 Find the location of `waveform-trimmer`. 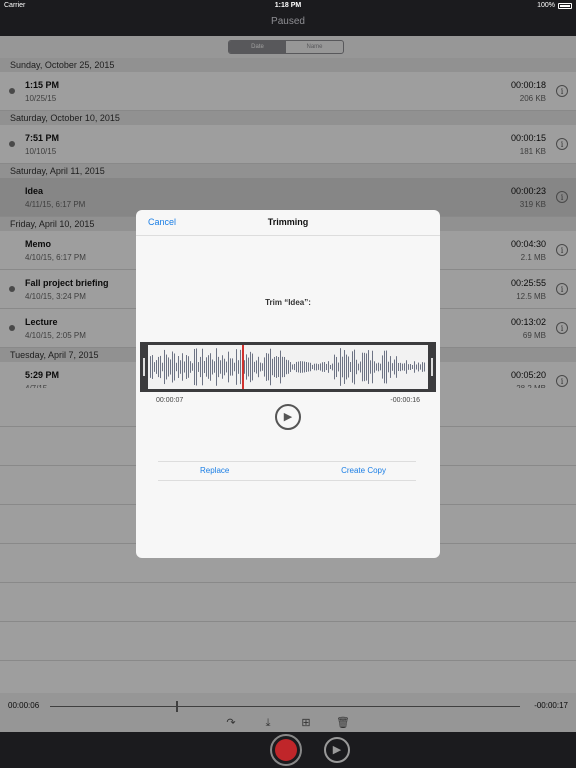

waveform-trimmer is located at coordinates (288, 367).